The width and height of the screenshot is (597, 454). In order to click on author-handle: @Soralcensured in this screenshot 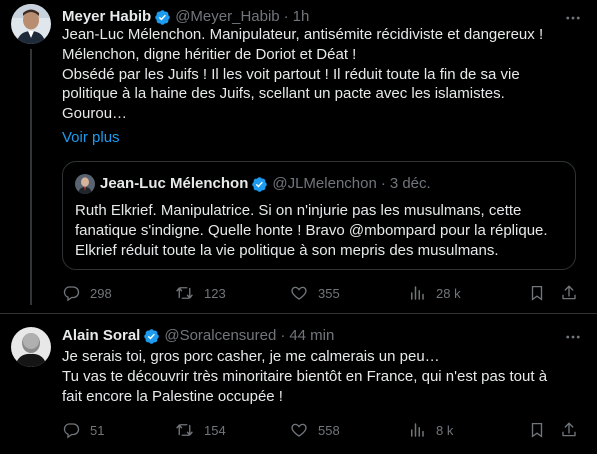, I will do `click(220, 336)`.